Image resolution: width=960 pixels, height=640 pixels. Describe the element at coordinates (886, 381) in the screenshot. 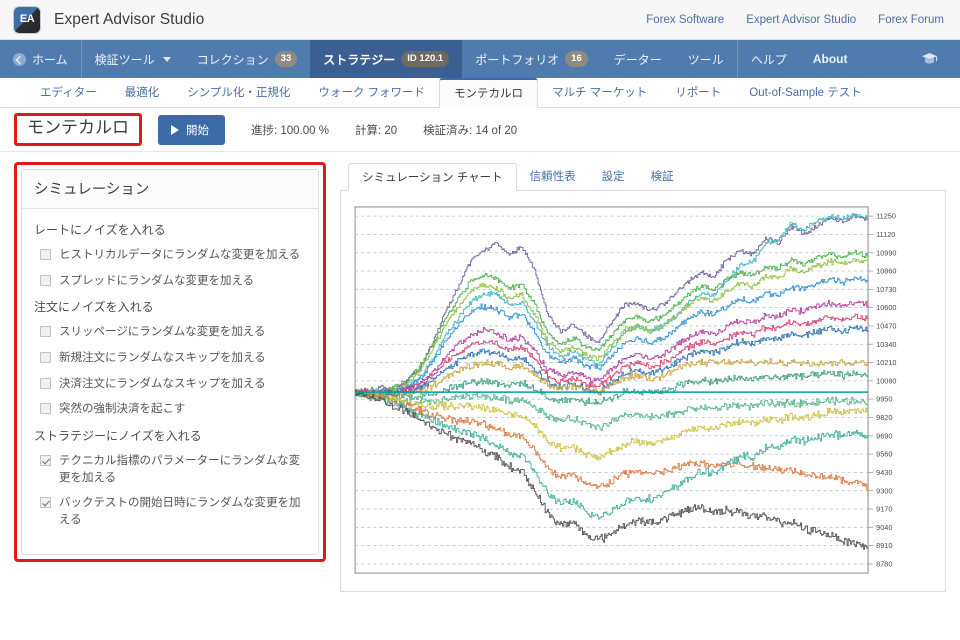

I see `svg-text: 10080` at that location.